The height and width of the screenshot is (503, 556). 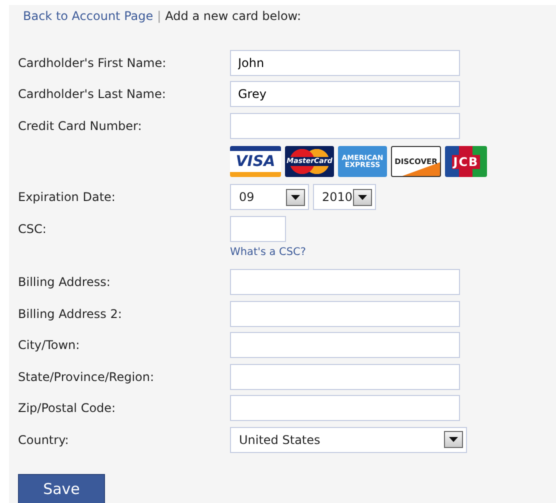 I want to click on field-label: Cardholder's Last Name:, so click(x=92, y=95).